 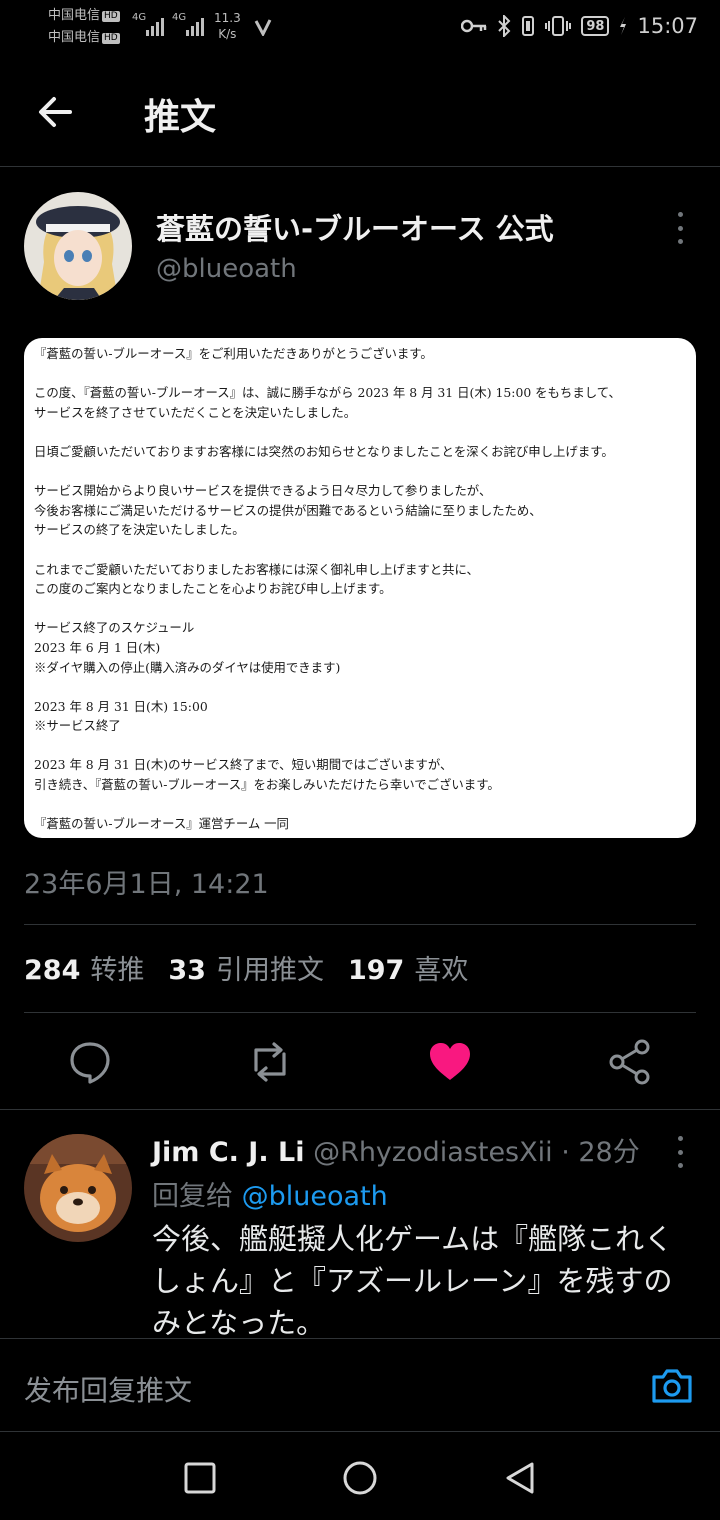 I want to click on status-bar: 中国电信 HD 中国电信 HD 4G 4G 11.3 K/s 98 15:07, so click(x=360, y=30).